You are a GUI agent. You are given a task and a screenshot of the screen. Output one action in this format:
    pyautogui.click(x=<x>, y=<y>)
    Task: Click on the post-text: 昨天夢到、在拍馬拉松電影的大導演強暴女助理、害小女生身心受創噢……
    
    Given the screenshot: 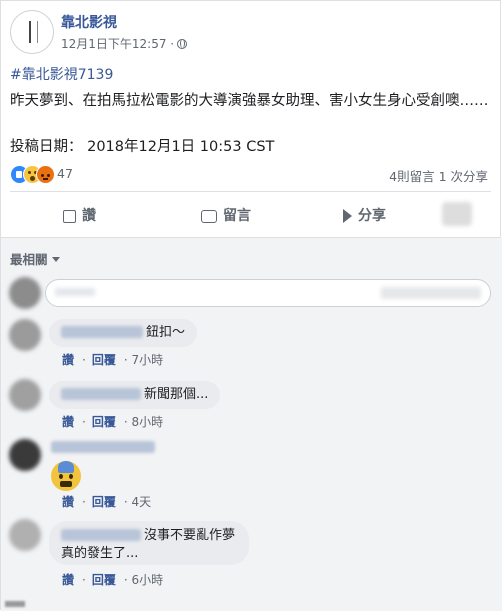 What is the action you would take?
    pyautogui.click(x=249, y=101)
    